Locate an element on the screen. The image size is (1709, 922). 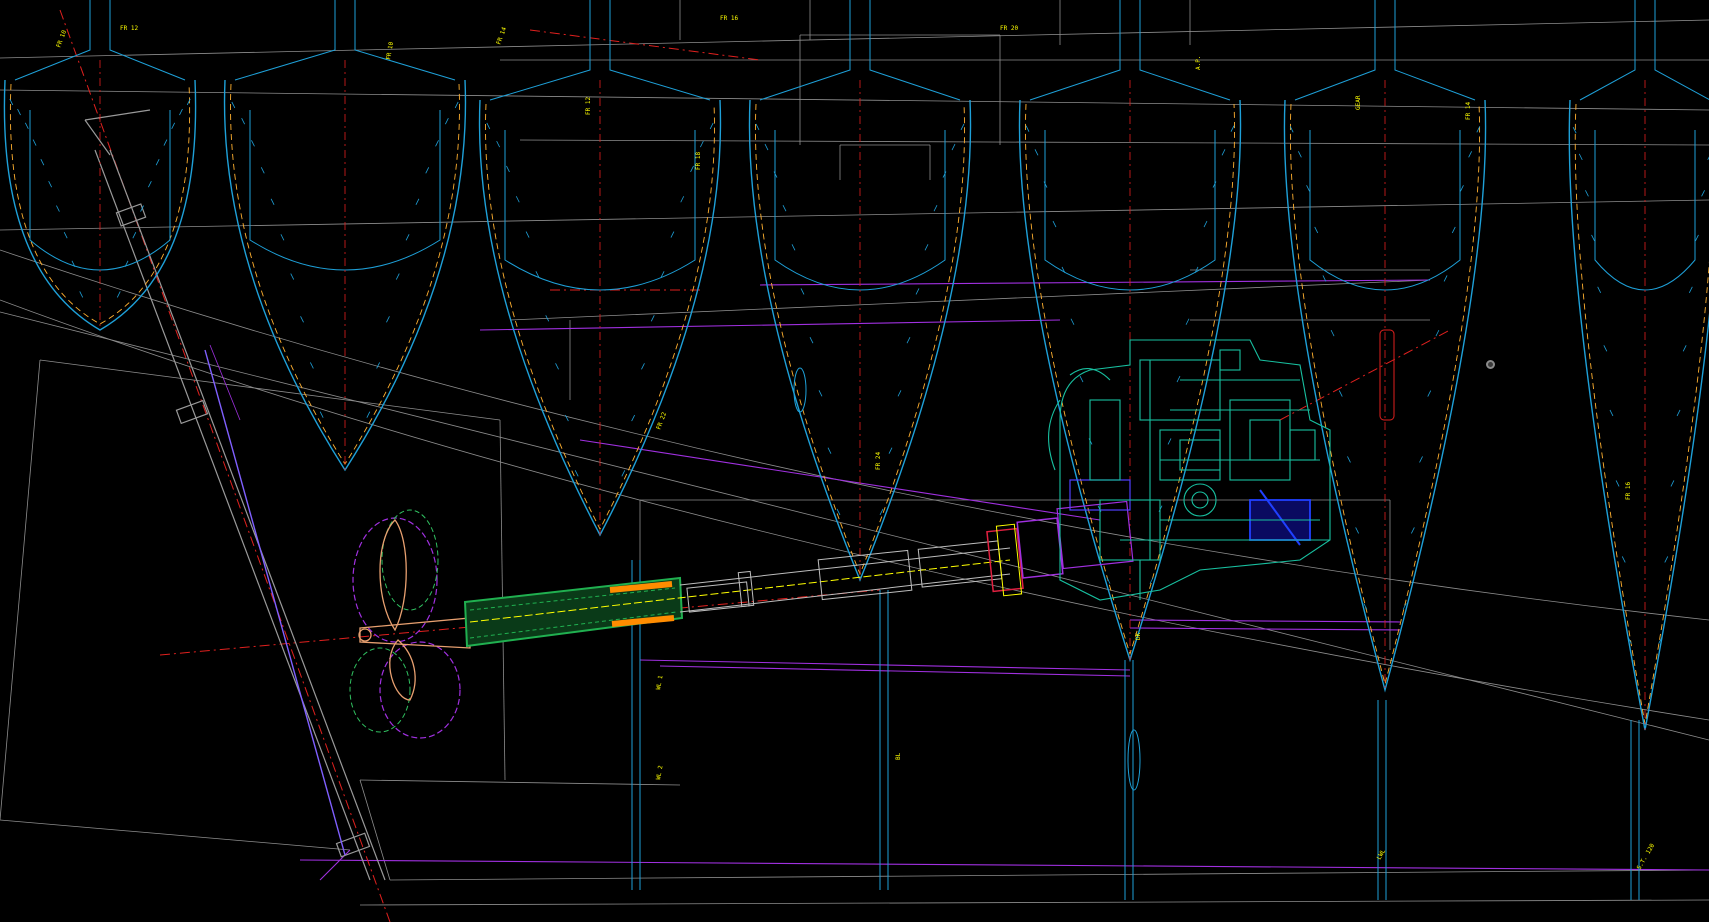
view-pivot-marker is located at coordinates (1490, 364).